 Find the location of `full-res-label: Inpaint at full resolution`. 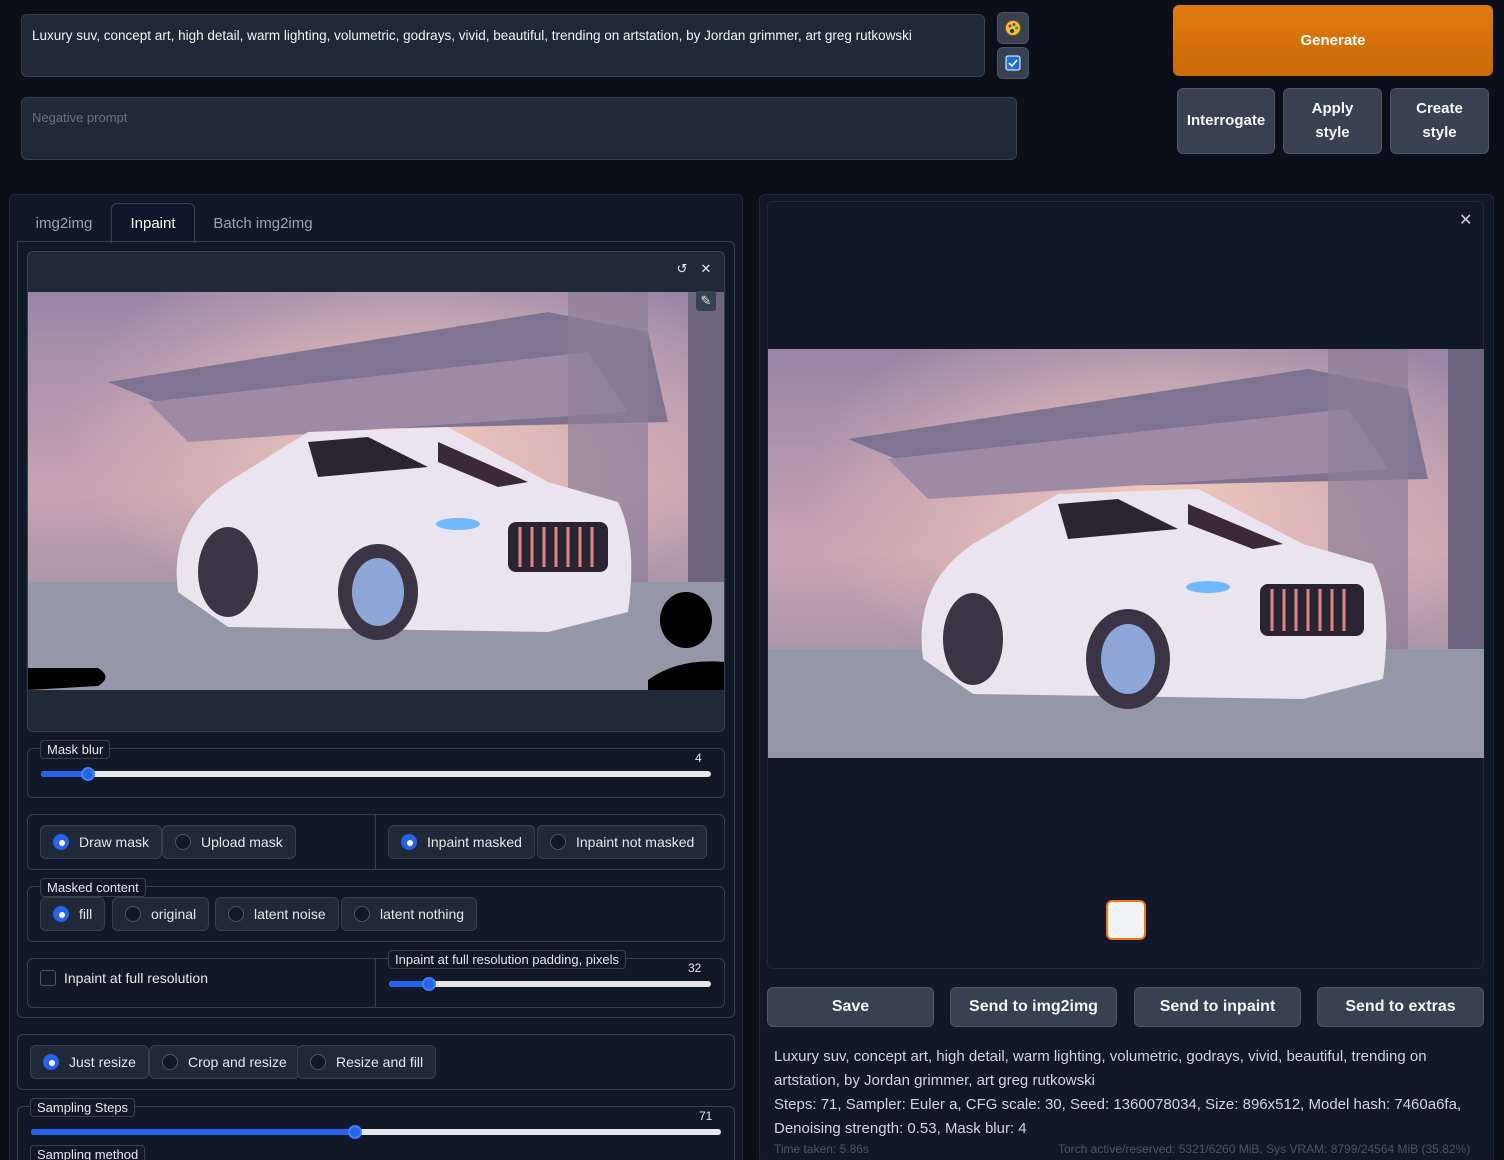

full-res-label: Inpaint at full resolution is located at coordinates (136, 978).